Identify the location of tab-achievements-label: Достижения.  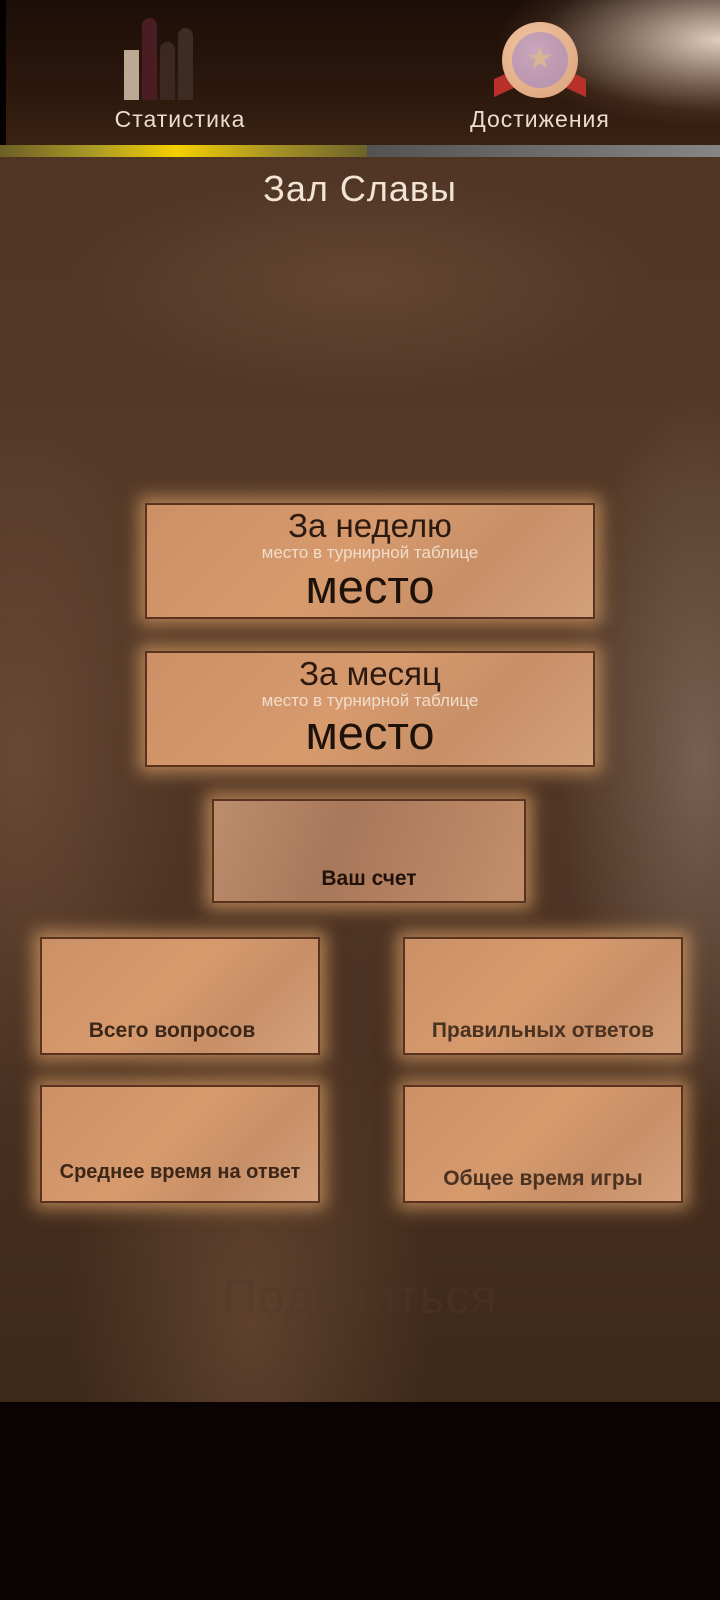
(540, 119).